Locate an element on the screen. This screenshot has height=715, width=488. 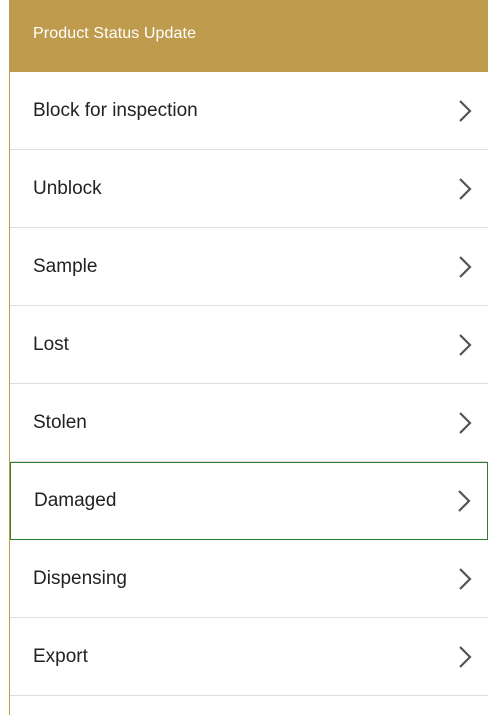
menu-item-label: Block for inspection is located at coordinates (115, 110).